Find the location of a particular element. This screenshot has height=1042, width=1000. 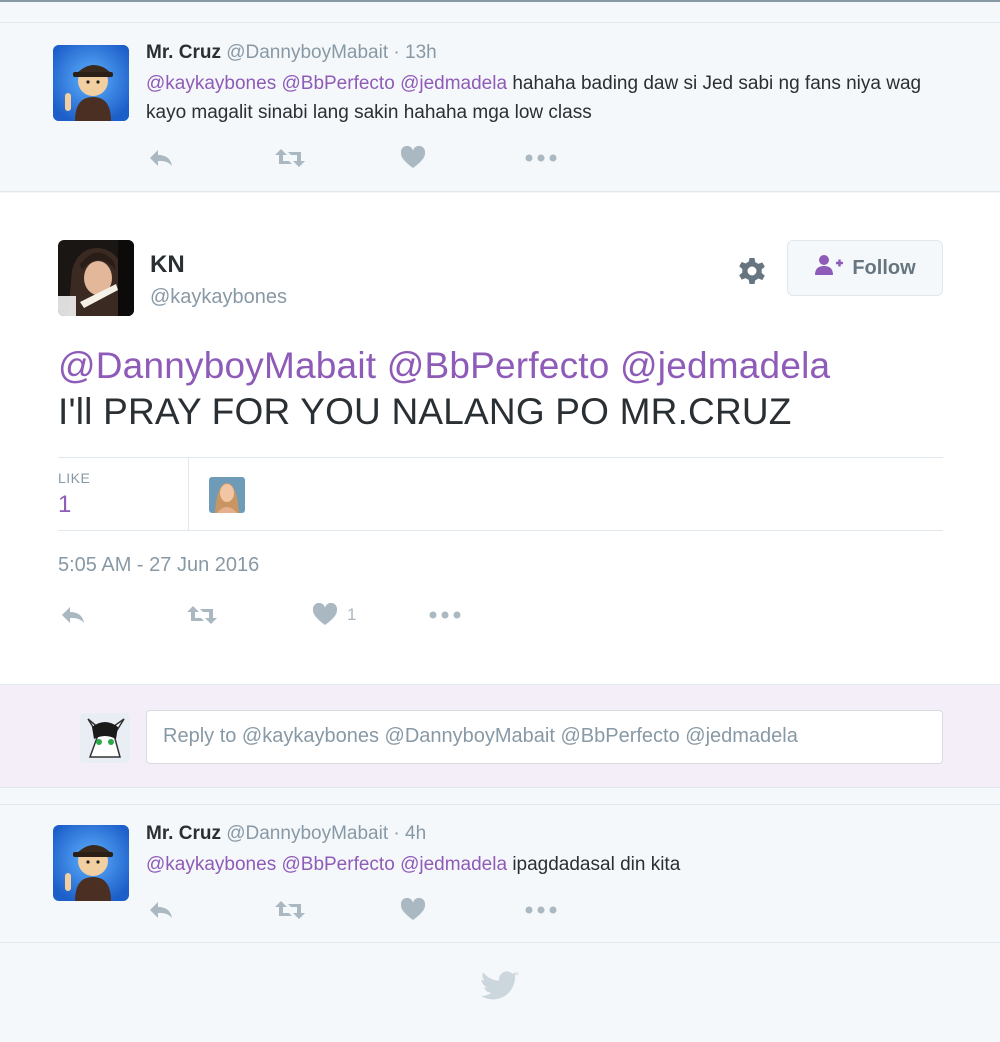

follow-label: Follow is located at coordinates (884, 267).